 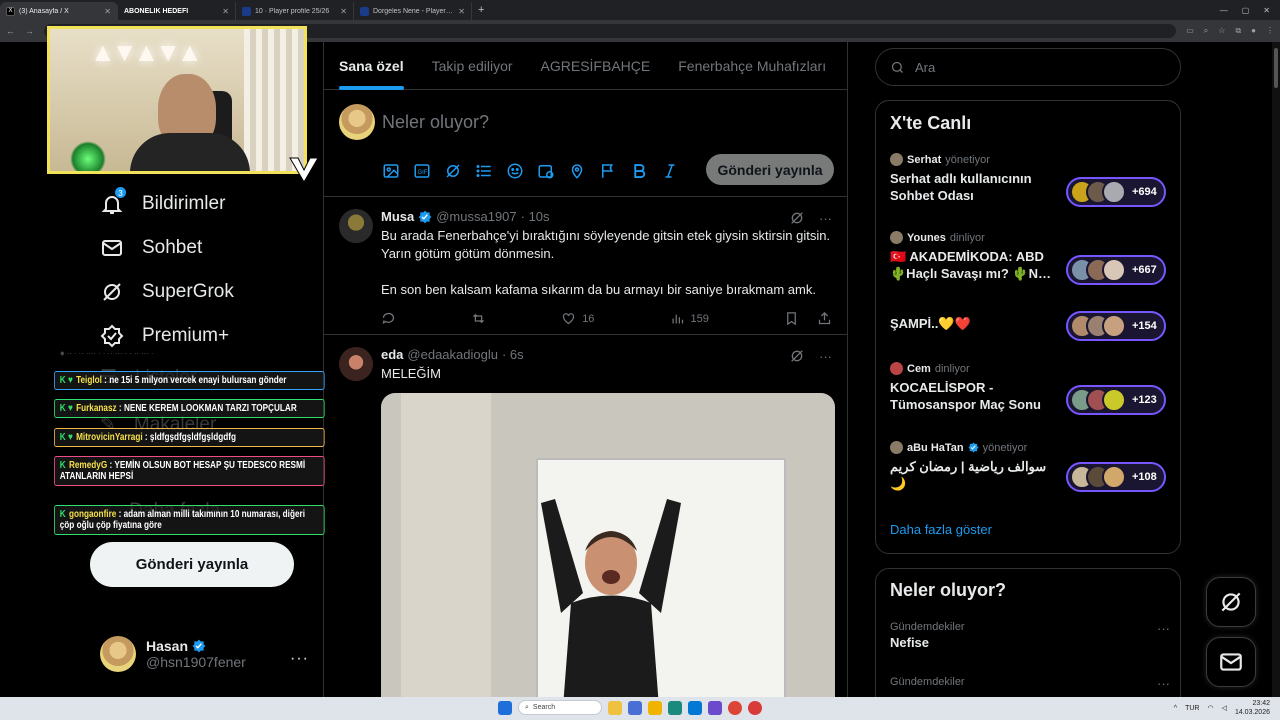 What do you see at coordinates (1224, 708) in the screenshot?
I see `volume-icon: ◁` at bounding box center [1224, 708].